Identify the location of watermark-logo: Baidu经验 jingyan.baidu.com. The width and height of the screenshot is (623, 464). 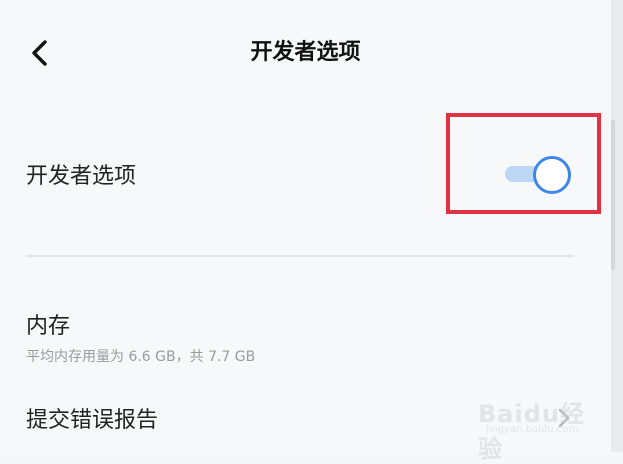
(536, 423).